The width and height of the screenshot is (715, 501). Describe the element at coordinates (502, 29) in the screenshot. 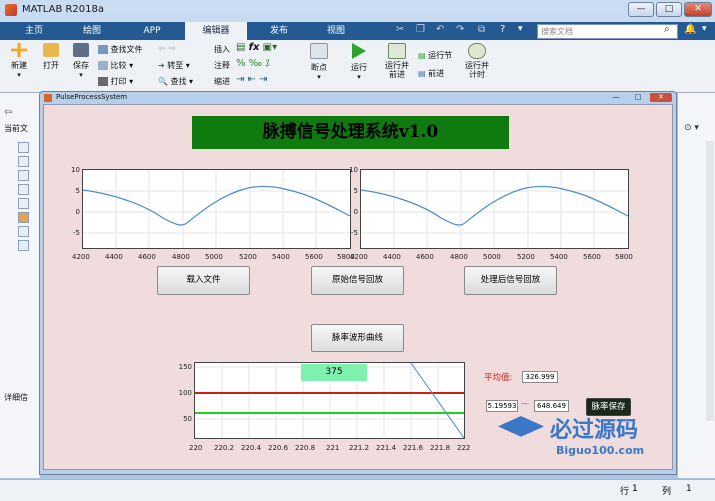

I see `help-icon: ?` at that location.